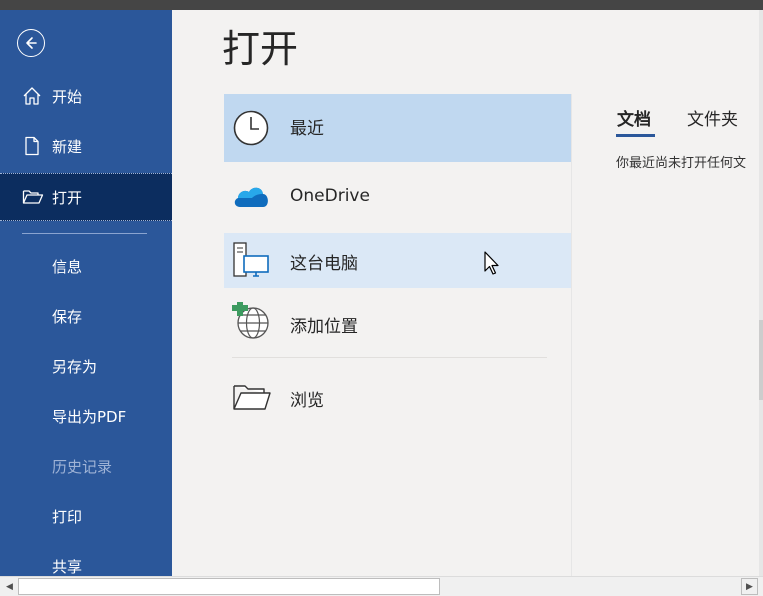  I want to click on sidebar-item-save: 保存, so click(86, 317).